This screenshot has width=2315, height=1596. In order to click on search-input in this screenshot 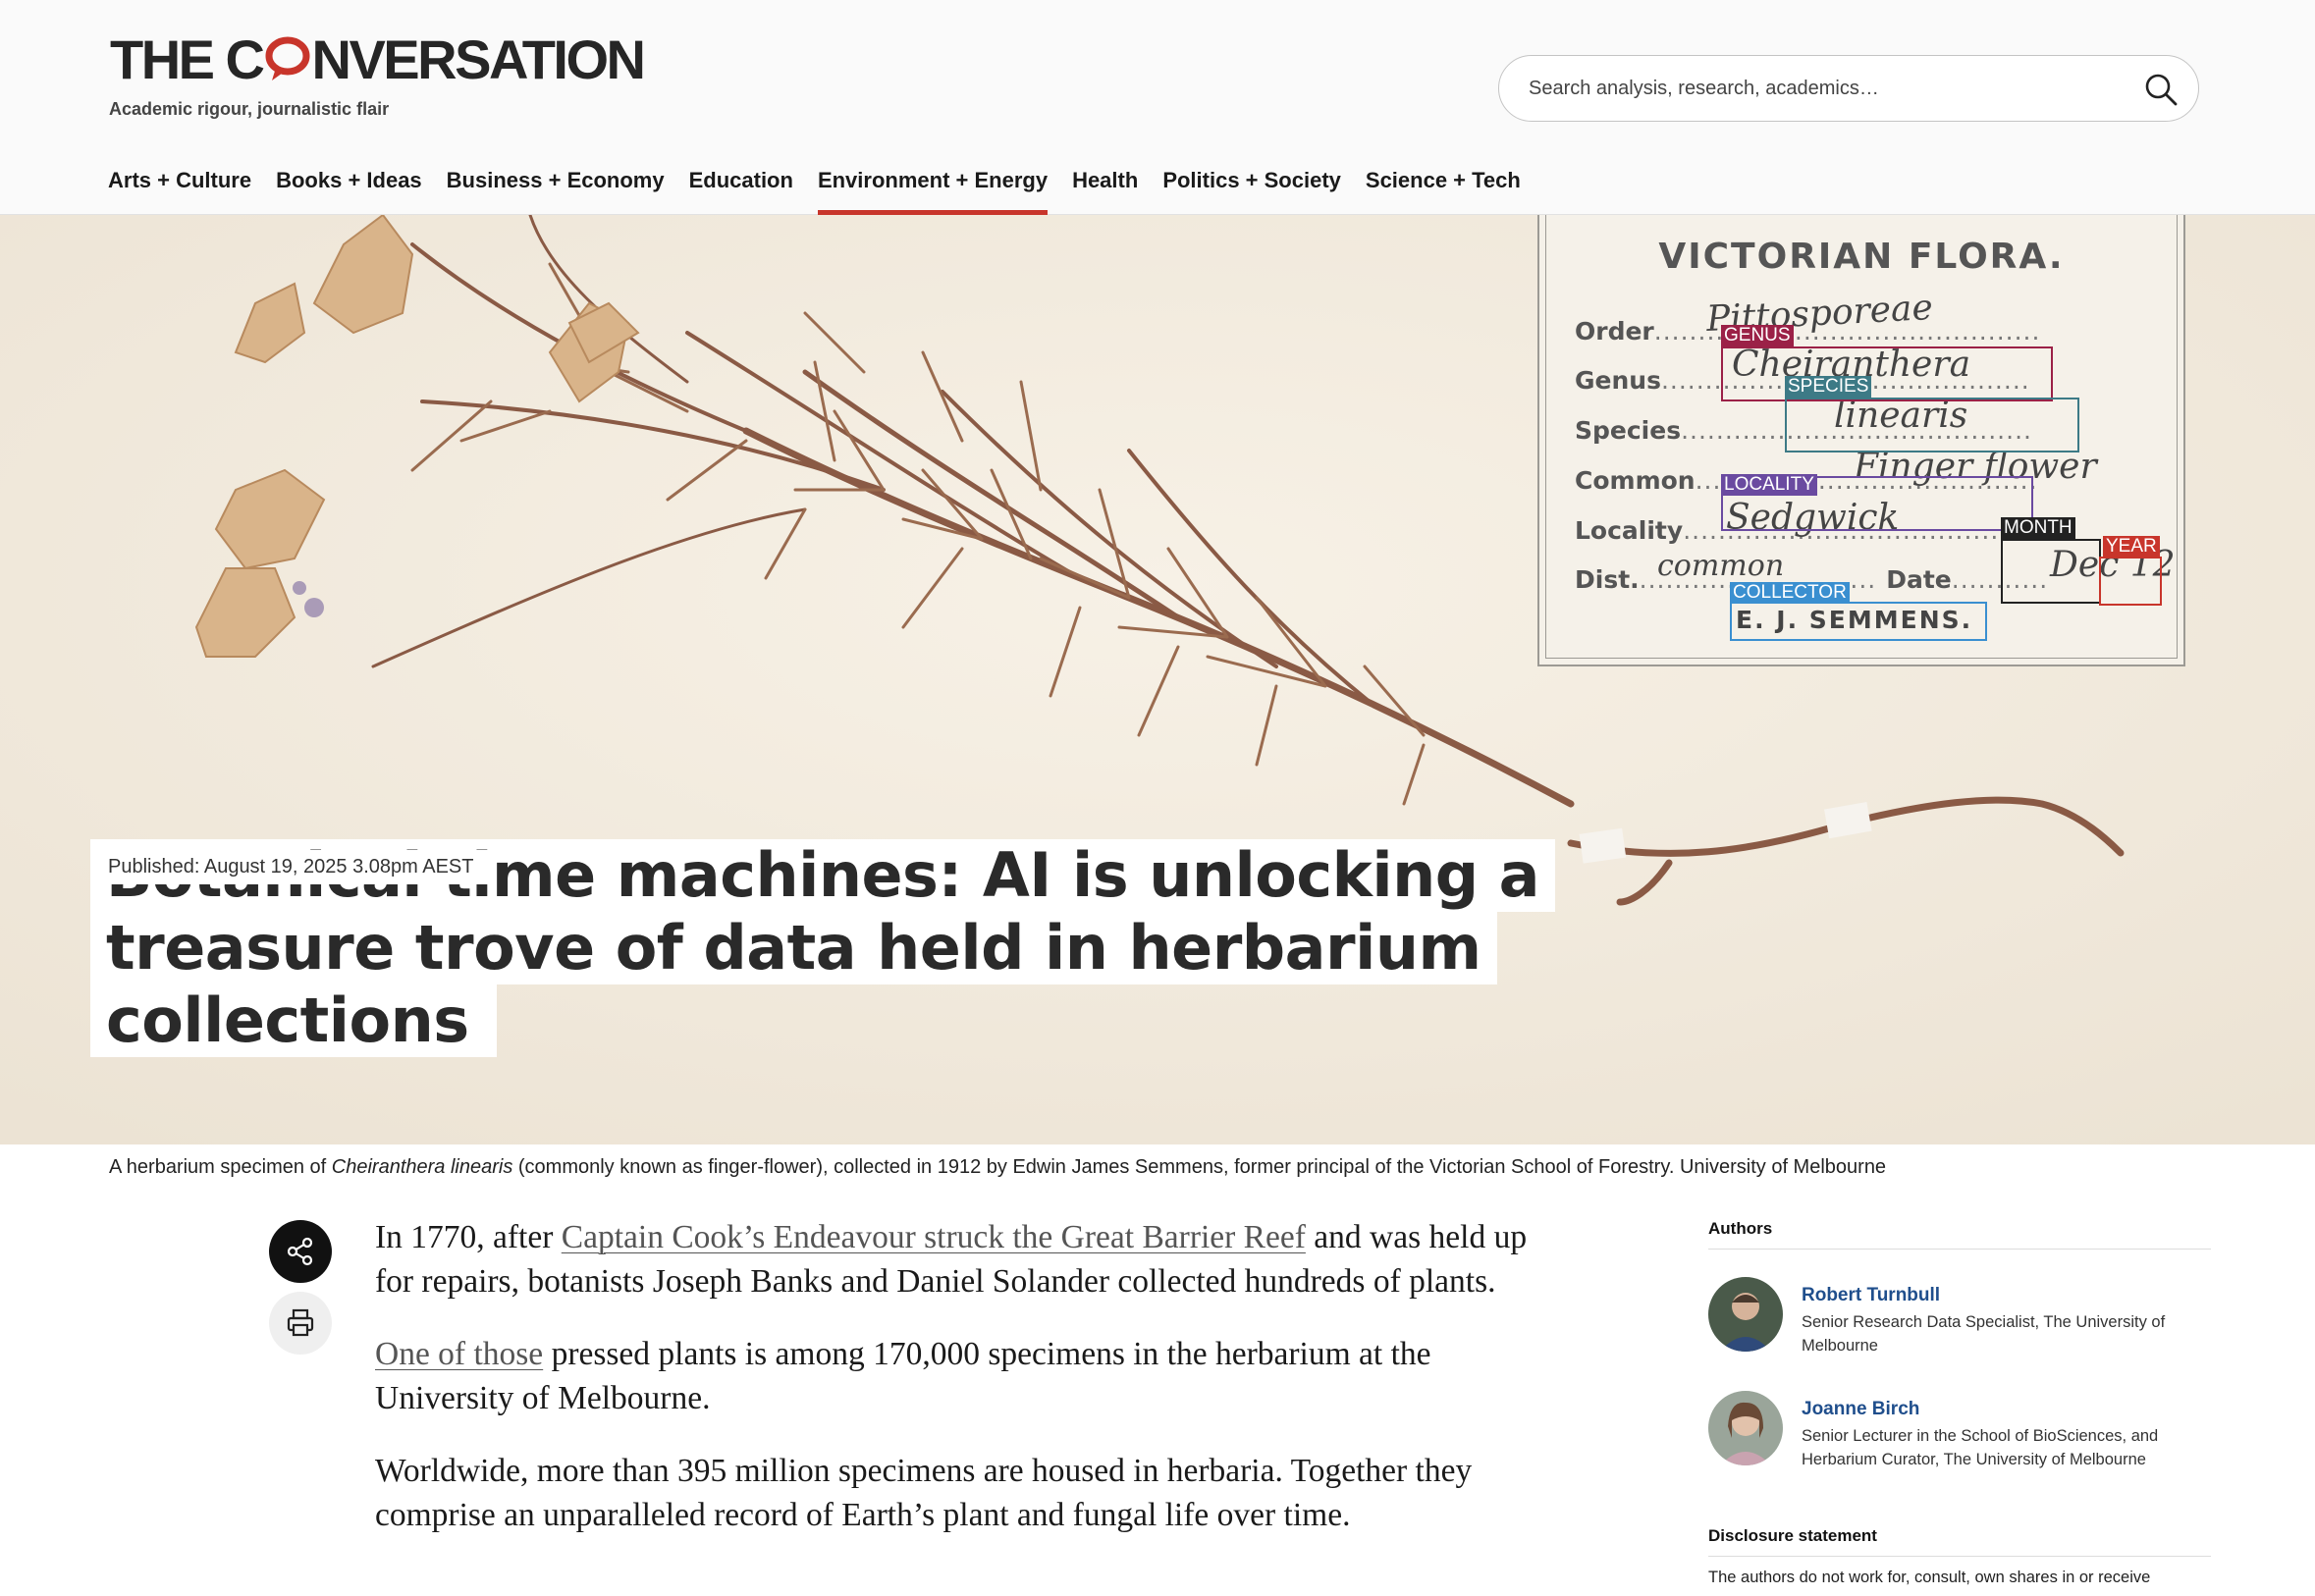, I will do `click(1813, 89)`.